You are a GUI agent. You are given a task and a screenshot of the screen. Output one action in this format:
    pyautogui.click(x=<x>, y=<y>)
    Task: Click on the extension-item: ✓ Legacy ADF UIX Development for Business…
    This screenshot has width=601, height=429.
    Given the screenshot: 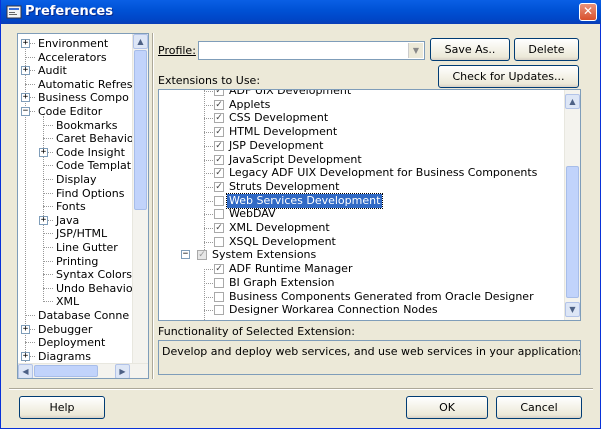 What is the action you would take?
    pyautogui.click(x=361, y=173)
    